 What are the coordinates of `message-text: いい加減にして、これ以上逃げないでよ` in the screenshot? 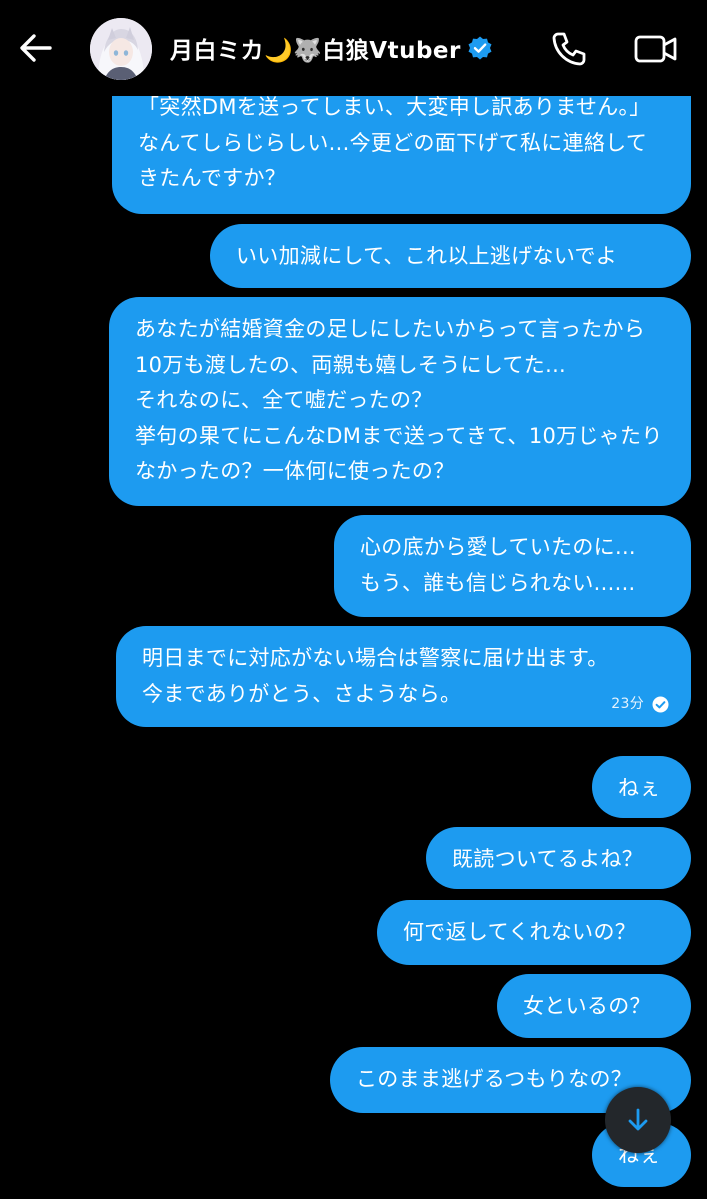 It's located at (427, 256).